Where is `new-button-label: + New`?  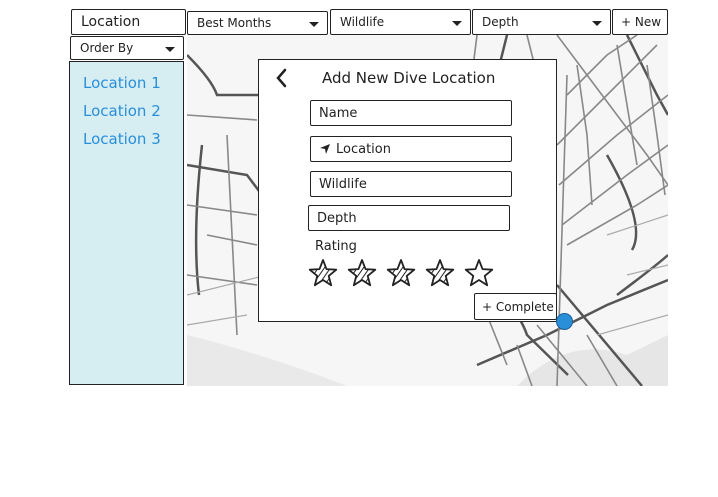 new-button-label: + New is located at coordinates (641, 22).